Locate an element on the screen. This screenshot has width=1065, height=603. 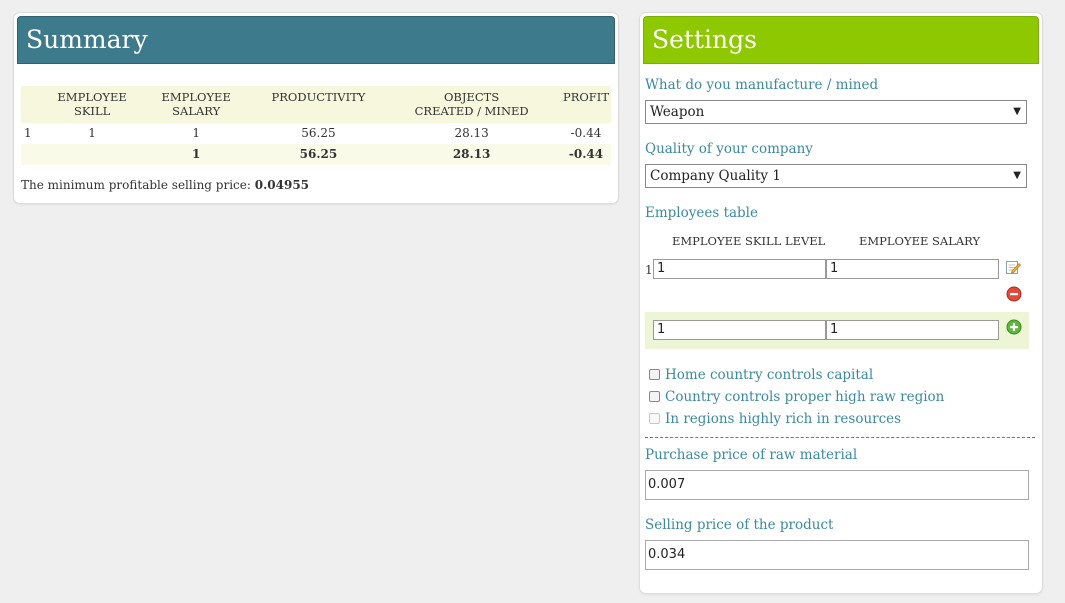
row-skill: 1 is located at coordinates (92, 133).